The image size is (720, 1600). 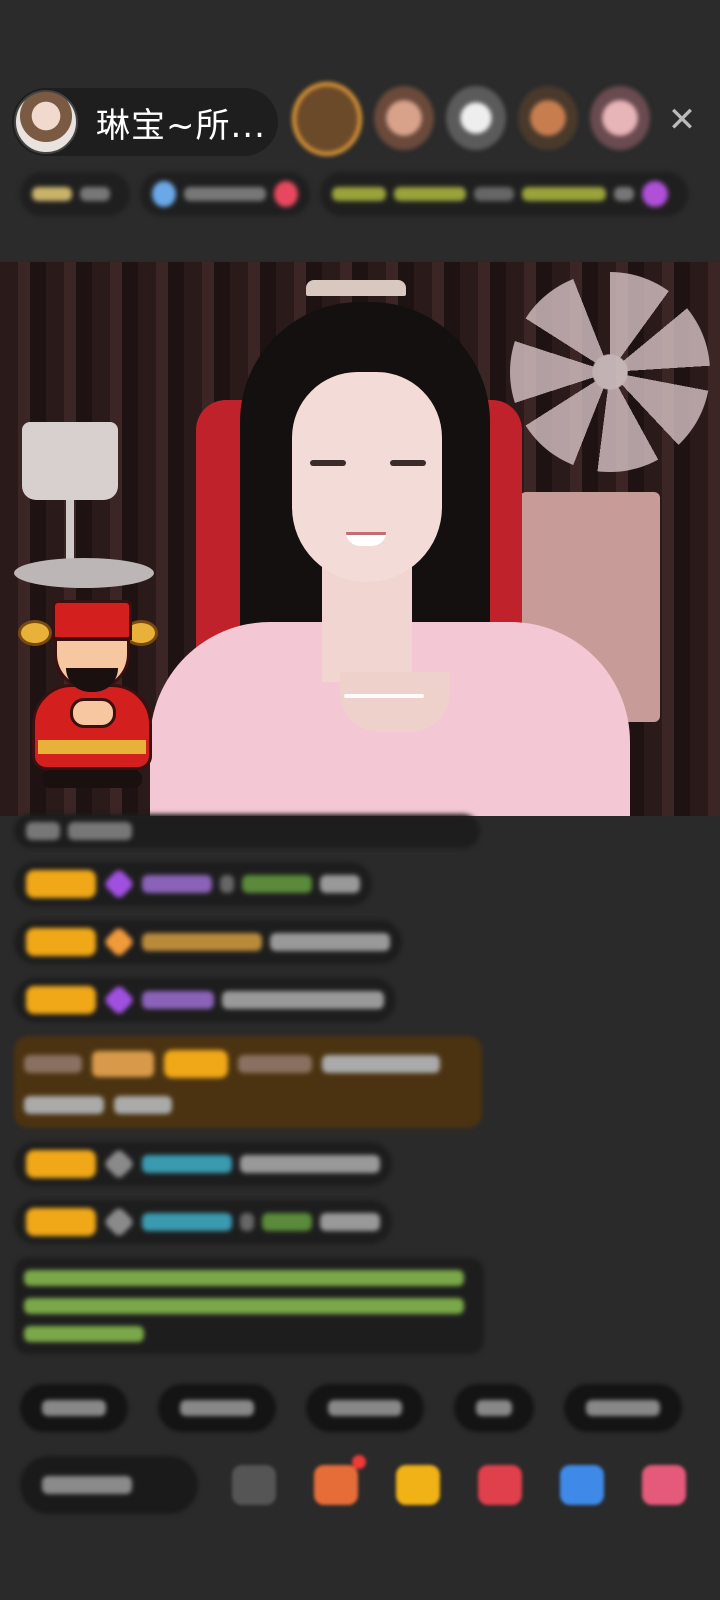 I want to click on chat-input, so click(x=109, y=1485).